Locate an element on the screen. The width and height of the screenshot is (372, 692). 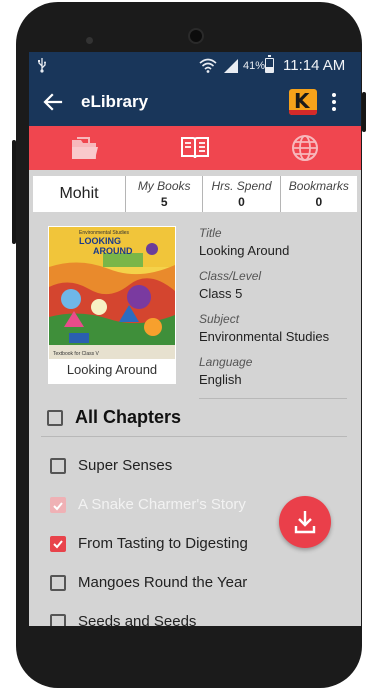
meta-subject: Subject Environmental Studies is located at coordinates (279, 333).